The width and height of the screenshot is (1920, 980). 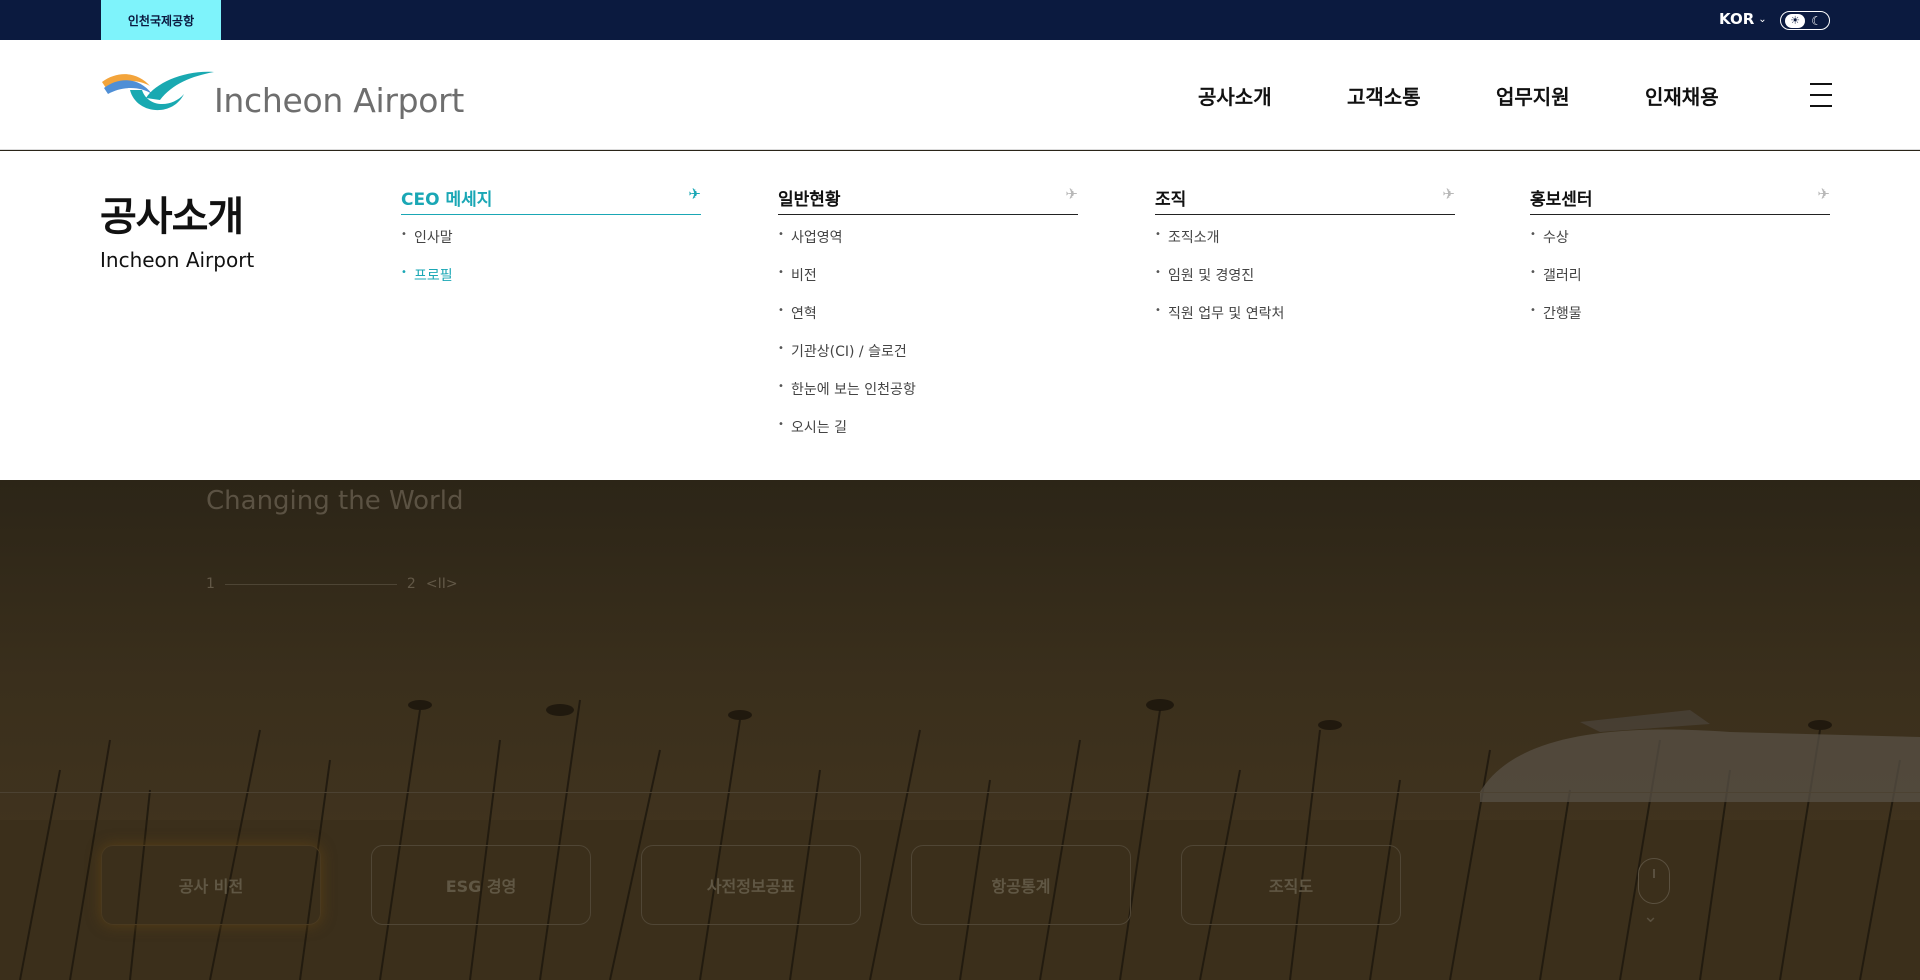 I want to click on sun-icon: ☀, so click(x=1795, y=20).